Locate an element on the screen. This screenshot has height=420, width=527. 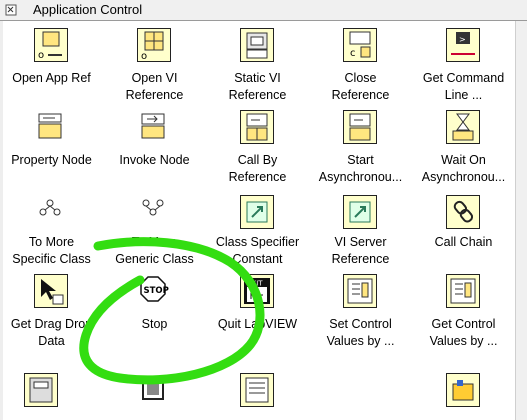
start-asynchronous-icon is located at coordinates (360, 127).